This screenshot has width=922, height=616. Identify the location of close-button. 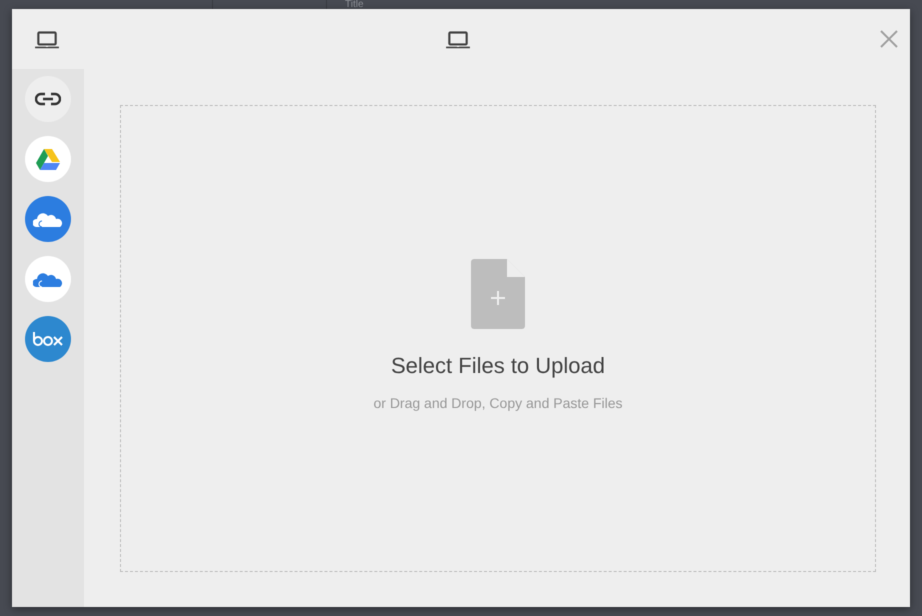
(889, 39).